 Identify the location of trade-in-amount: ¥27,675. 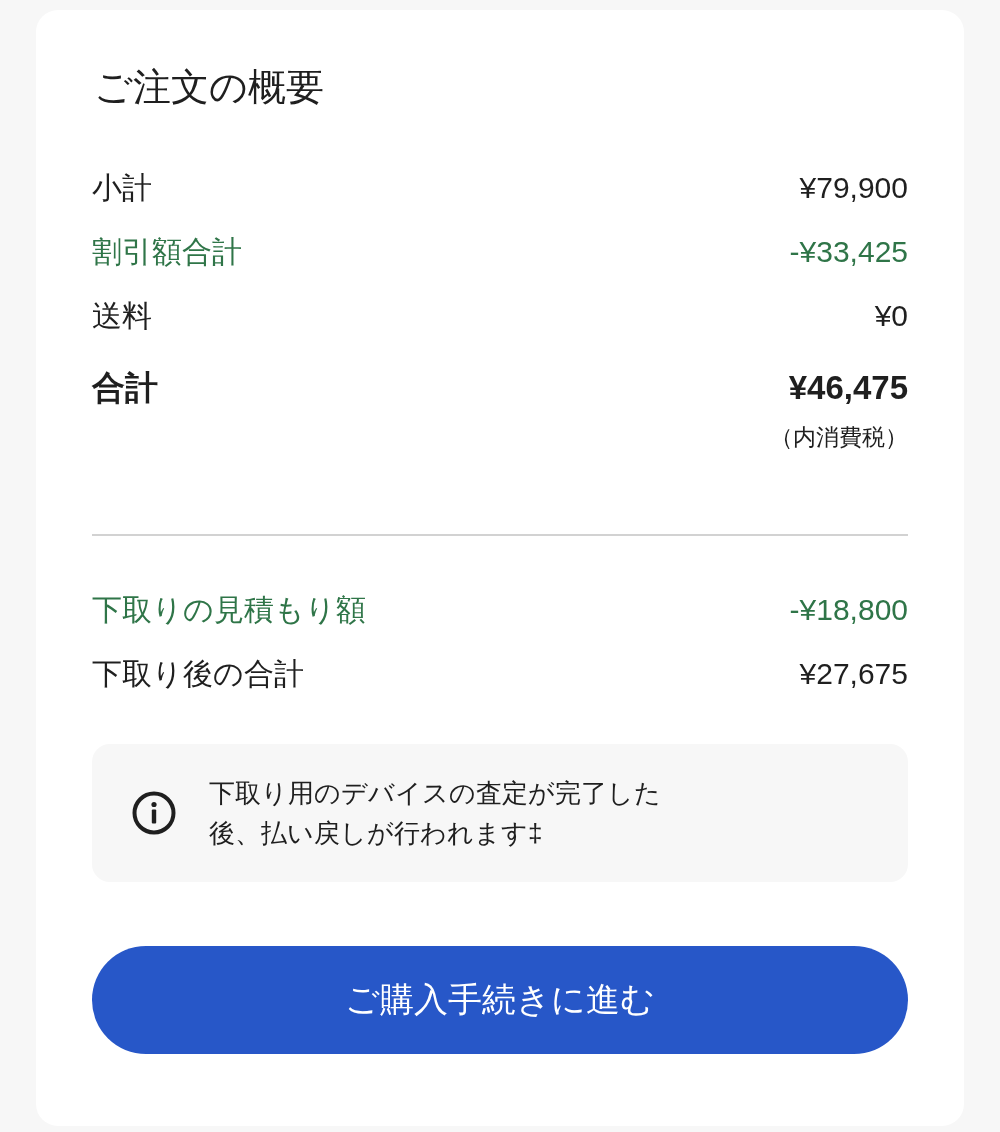
(853, 674).